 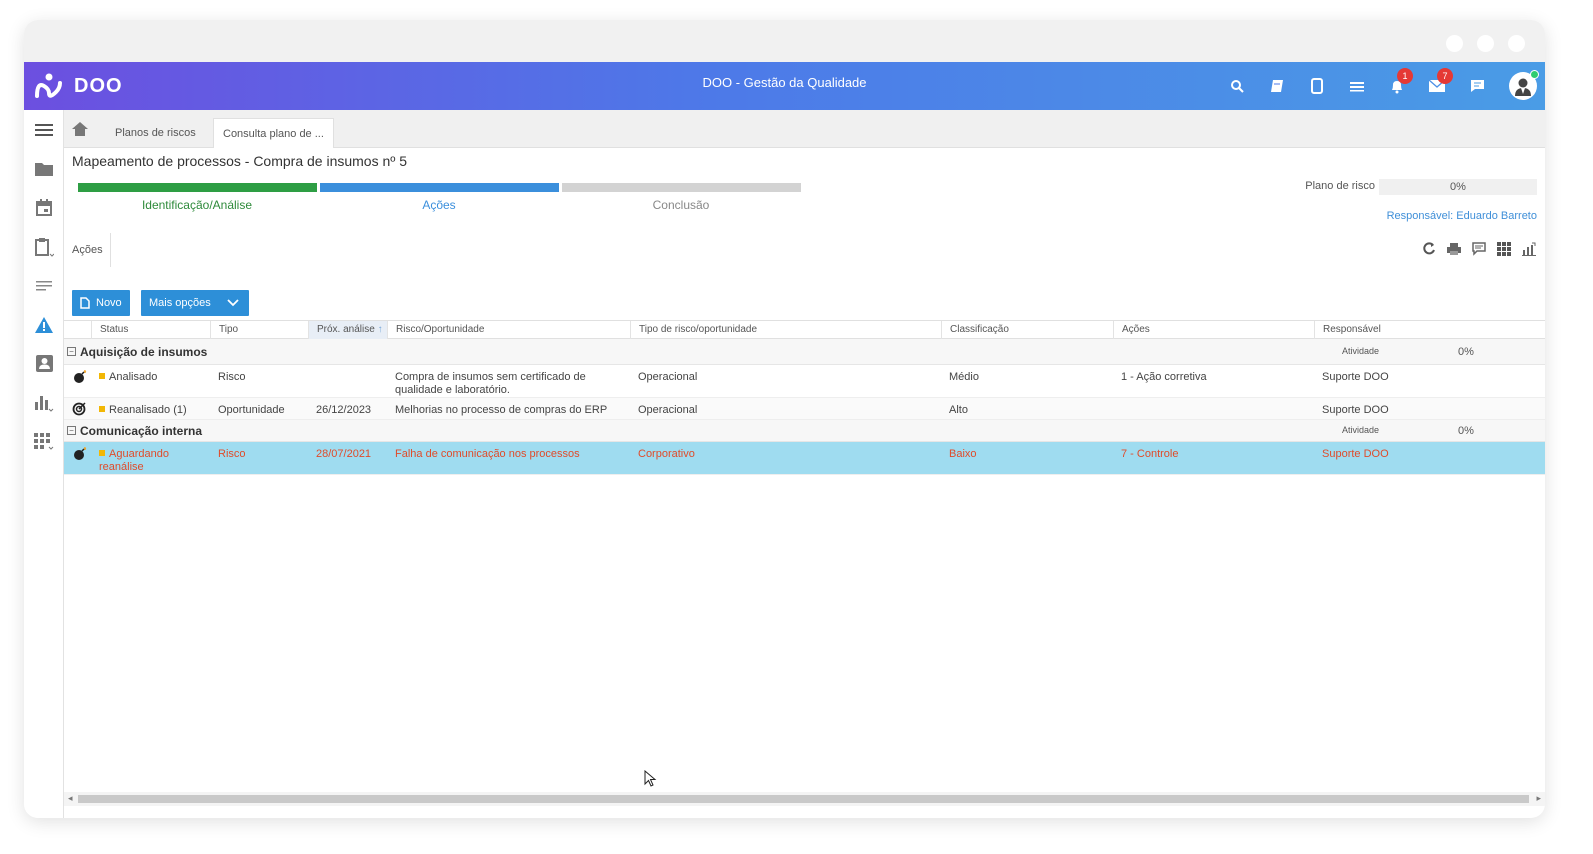 I want to click on window-titlebar, so click(x=784, y=41).